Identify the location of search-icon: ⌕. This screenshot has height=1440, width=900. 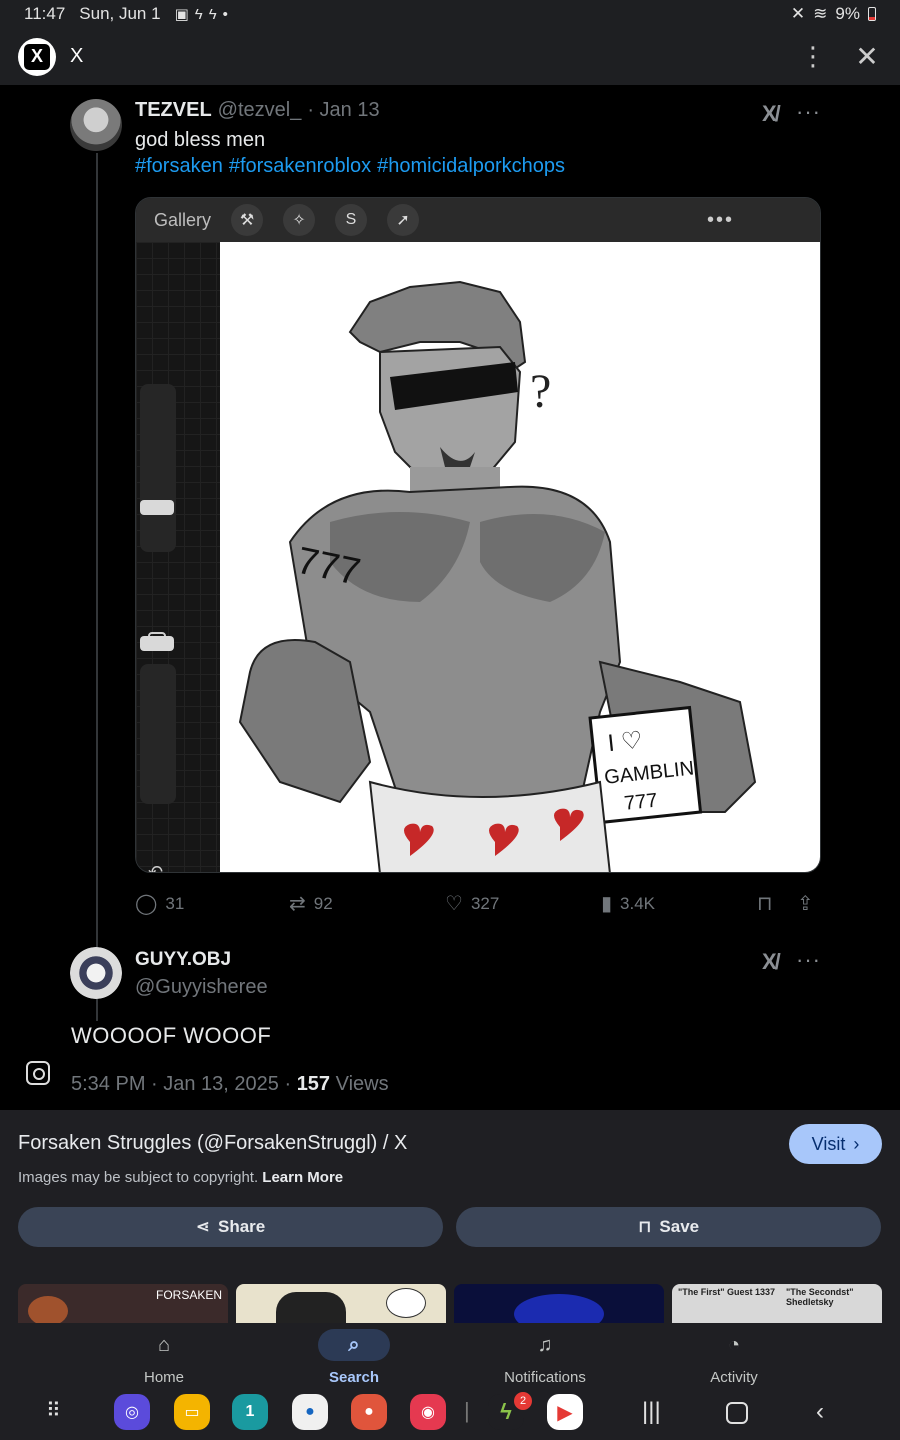
(354, 1345).